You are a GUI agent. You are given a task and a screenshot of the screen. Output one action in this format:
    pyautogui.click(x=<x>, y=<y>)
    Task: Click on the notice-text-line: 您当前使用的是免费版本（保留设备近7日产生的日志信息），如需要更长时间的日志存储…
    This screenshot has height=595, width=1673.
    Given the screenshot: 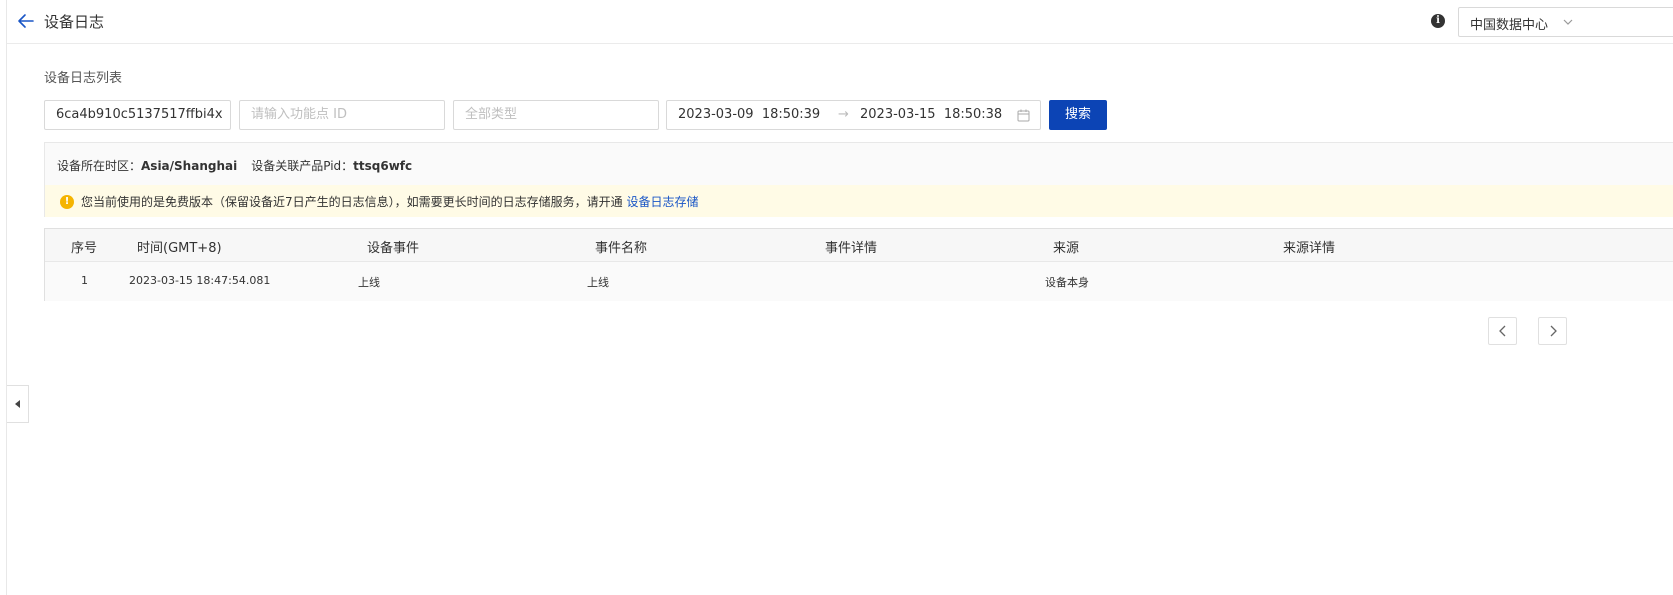 What is the action you would take?
    pyautogui.click(x=389, y=201)
    